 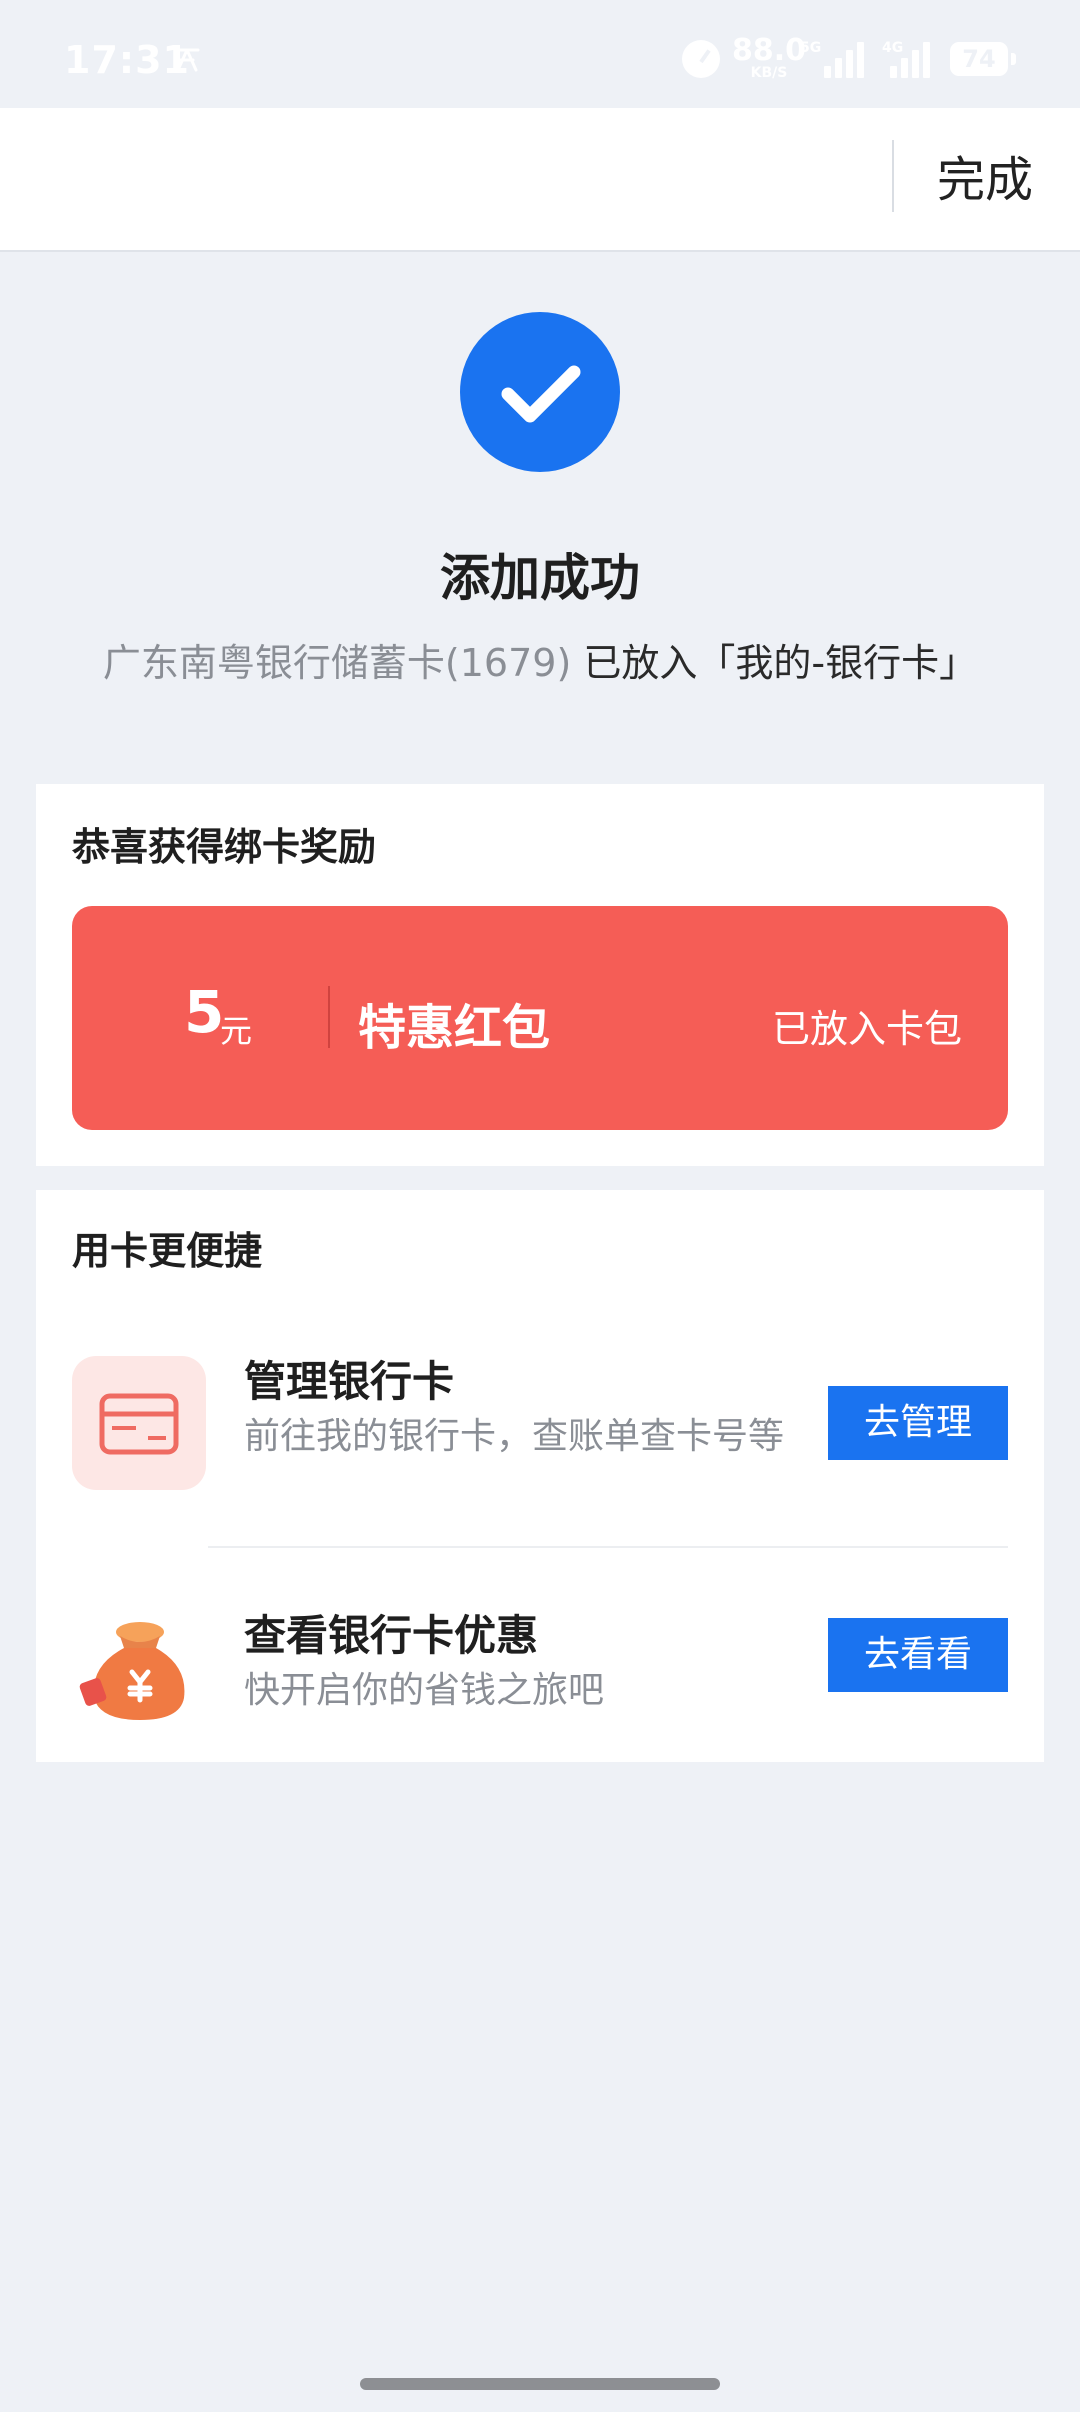 What do you see at coordinates (187, 60) in the screenshot?
I see `notification-icon` at bounding box center [187, 60].